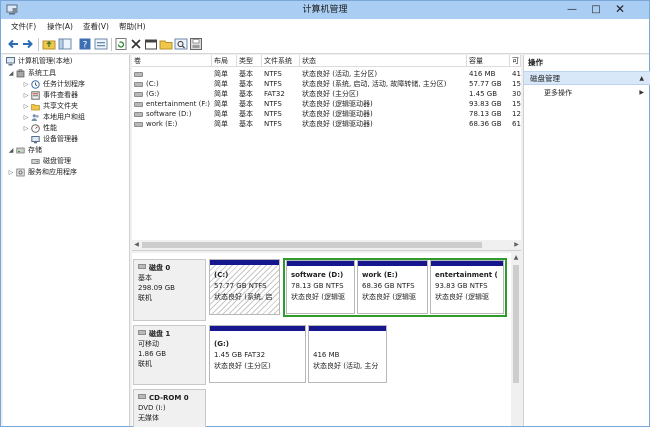  Describe the element at coordinates (13, 44) in the screenshot. I see `back-icon` at that location.